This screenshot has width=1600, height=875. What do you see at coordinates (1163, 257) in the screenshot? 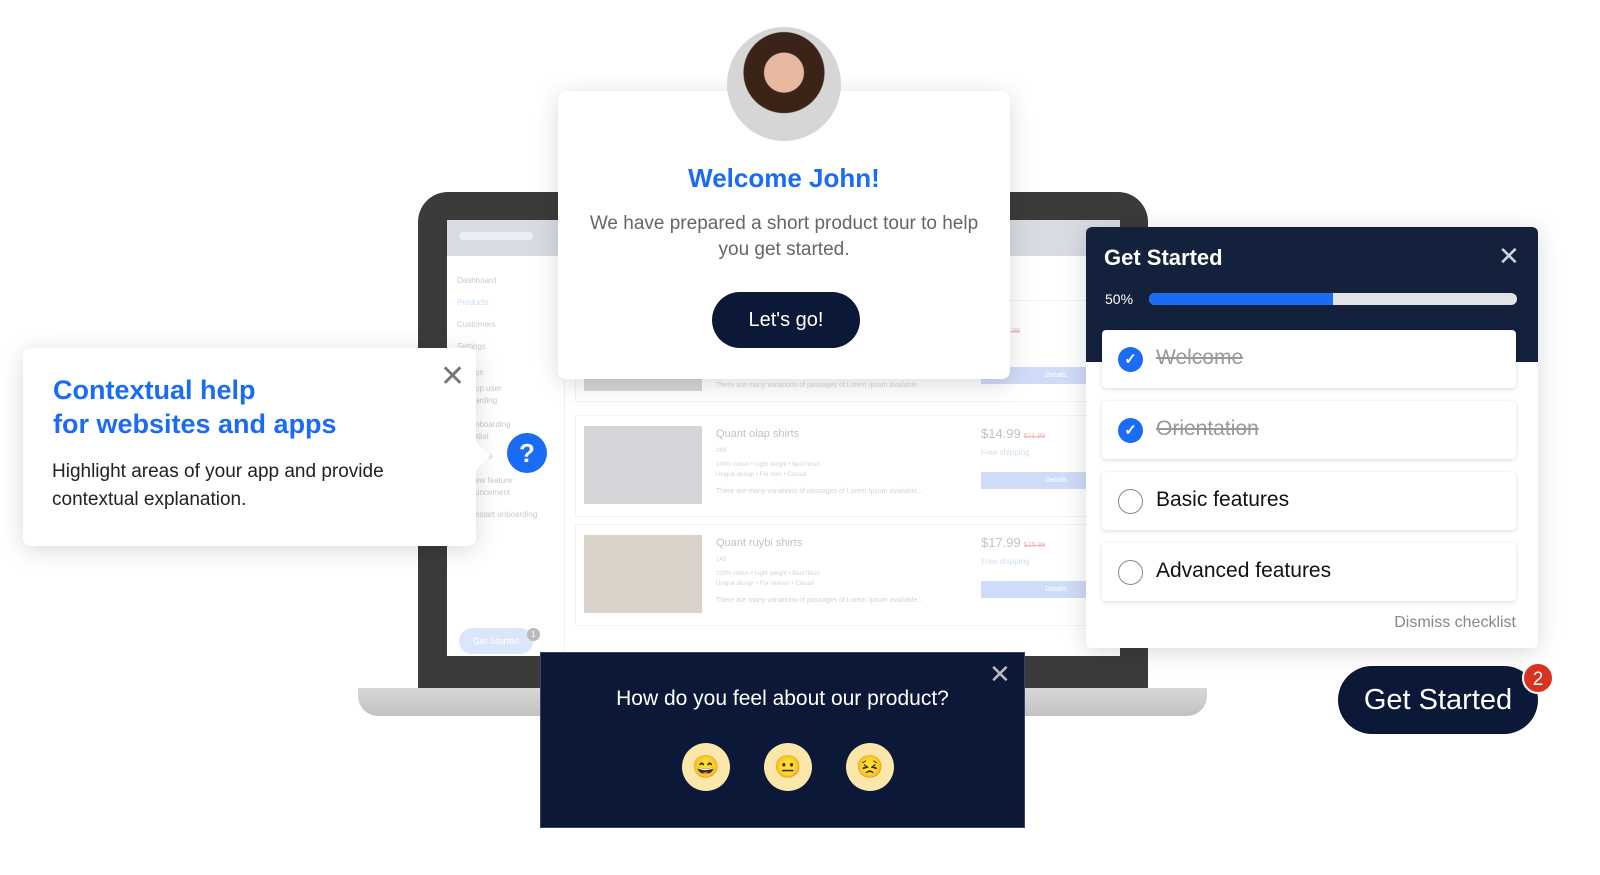
I see `checklist-title: Get Started` at bounding box center [1163, 257].